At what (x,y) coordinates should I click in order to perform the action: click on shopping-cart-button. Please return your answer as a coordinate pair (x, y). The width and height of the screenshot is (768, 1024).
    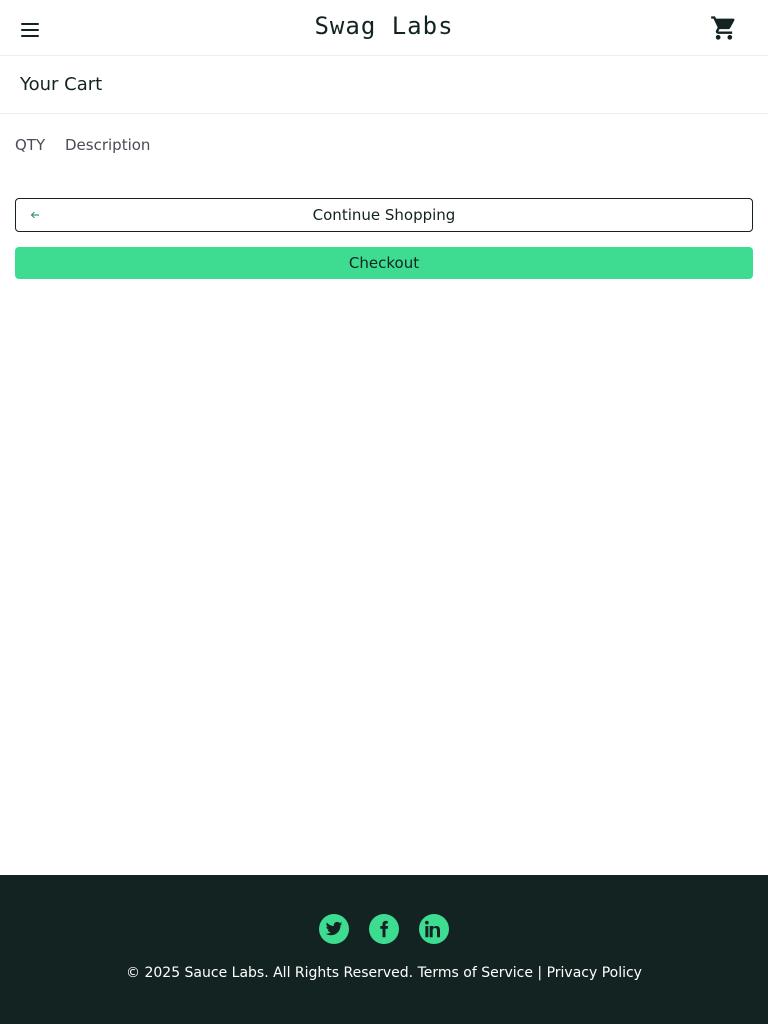
    Looking at the image, I should click on (724, 28).